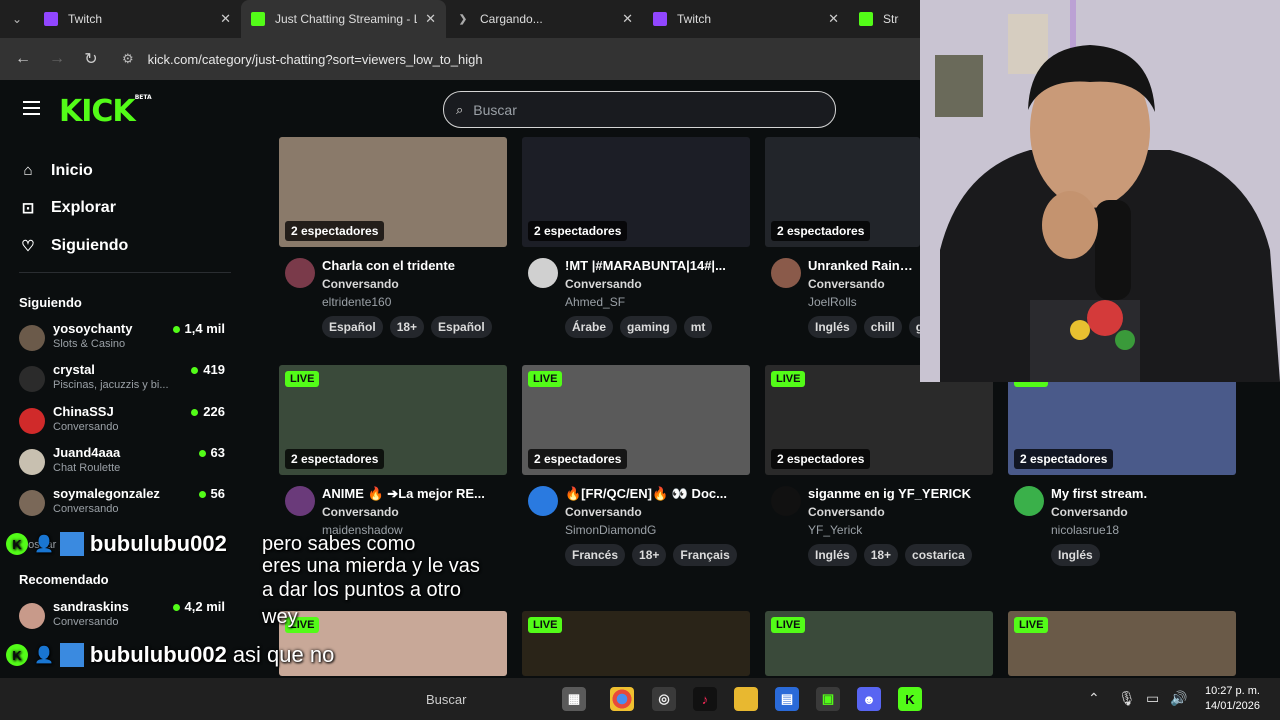 Image resolution: width=1280 pixels, height=720 pixels. Describe the element at coordinates (787, 699) in the screenshot. I see `store-icon: ▤` at that location.